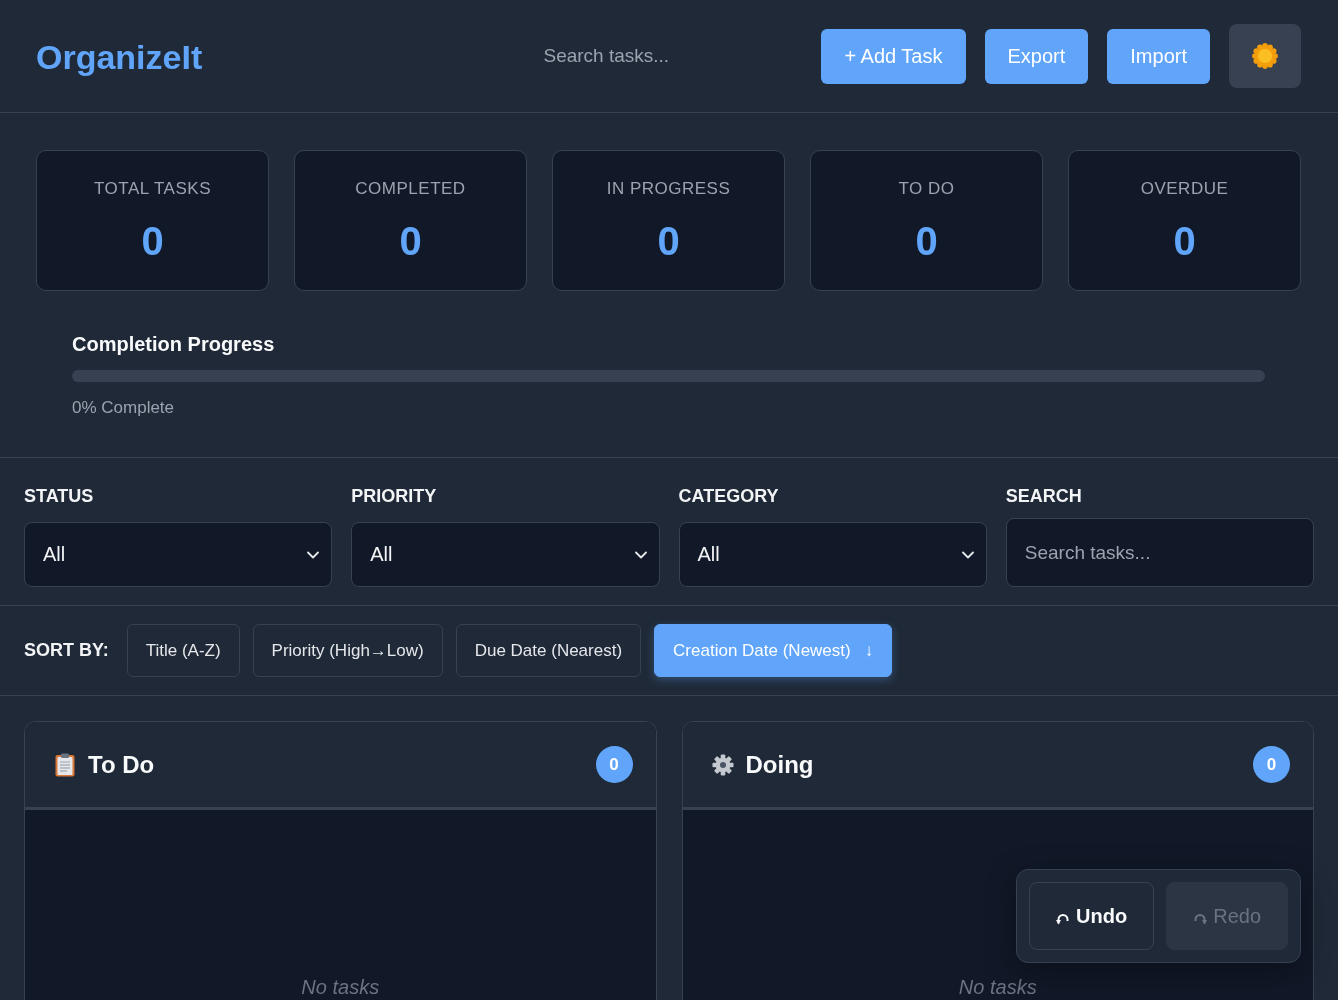 The height and width of the screenshot is (1000, 1338). What do you see at coordinates (66, 650) in the screenshot?
I see `sort-label: SORT BY:` at bounding box center [66, 650].